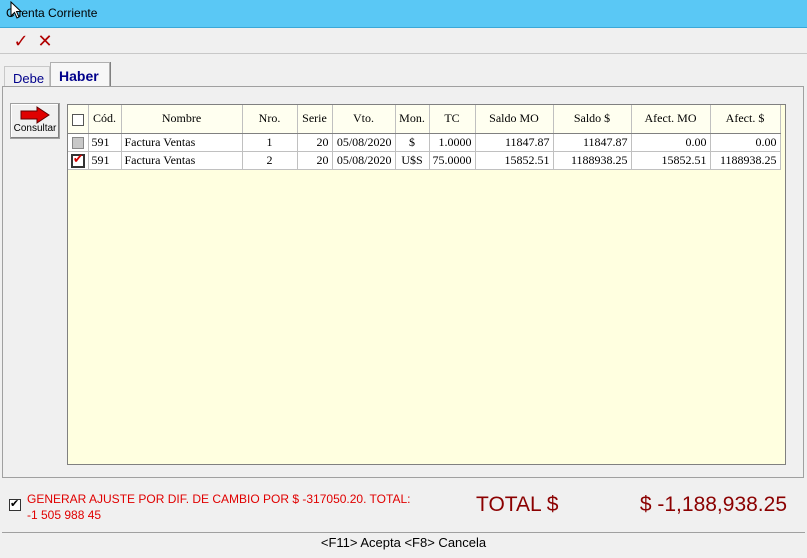 The width and height of the screenshot is (807, 558). I want to click on header-afect-mo: Afect. MO, so click(671, 119).